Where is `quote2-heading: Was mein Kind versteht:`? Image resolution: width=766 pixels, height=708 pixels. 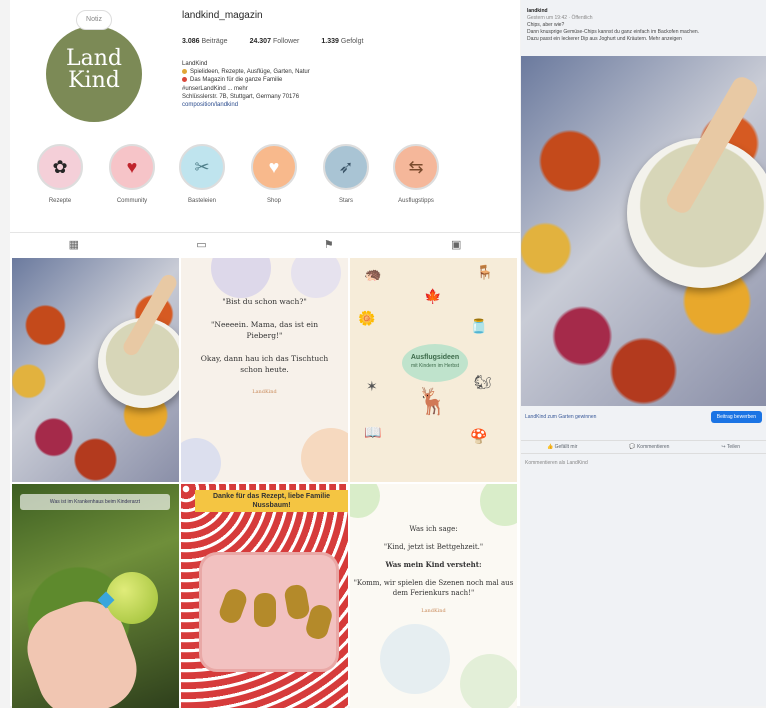 quote2-heading: Was mein Kind versteht: is located at coordinates (433, 564).